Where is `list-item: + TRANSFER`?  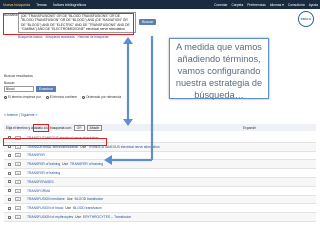
list-item: + TRANSFER is located at coordinates (160, 156).